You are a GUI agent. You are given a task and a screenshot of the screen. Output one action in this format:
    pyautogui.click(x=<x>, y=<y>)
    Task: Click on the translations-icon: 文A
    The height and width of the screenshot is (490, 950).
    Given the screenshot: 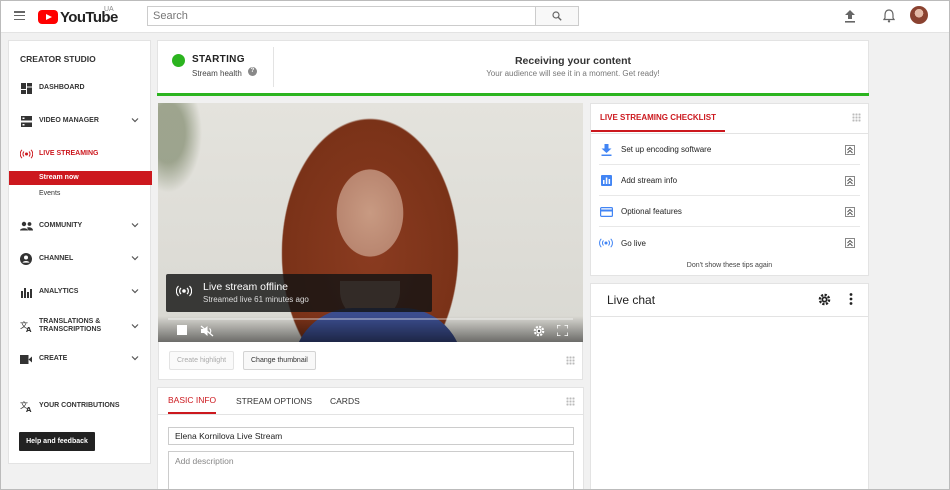 What is the action you would take?
    pyautogui.click(x=26, y=326)
    